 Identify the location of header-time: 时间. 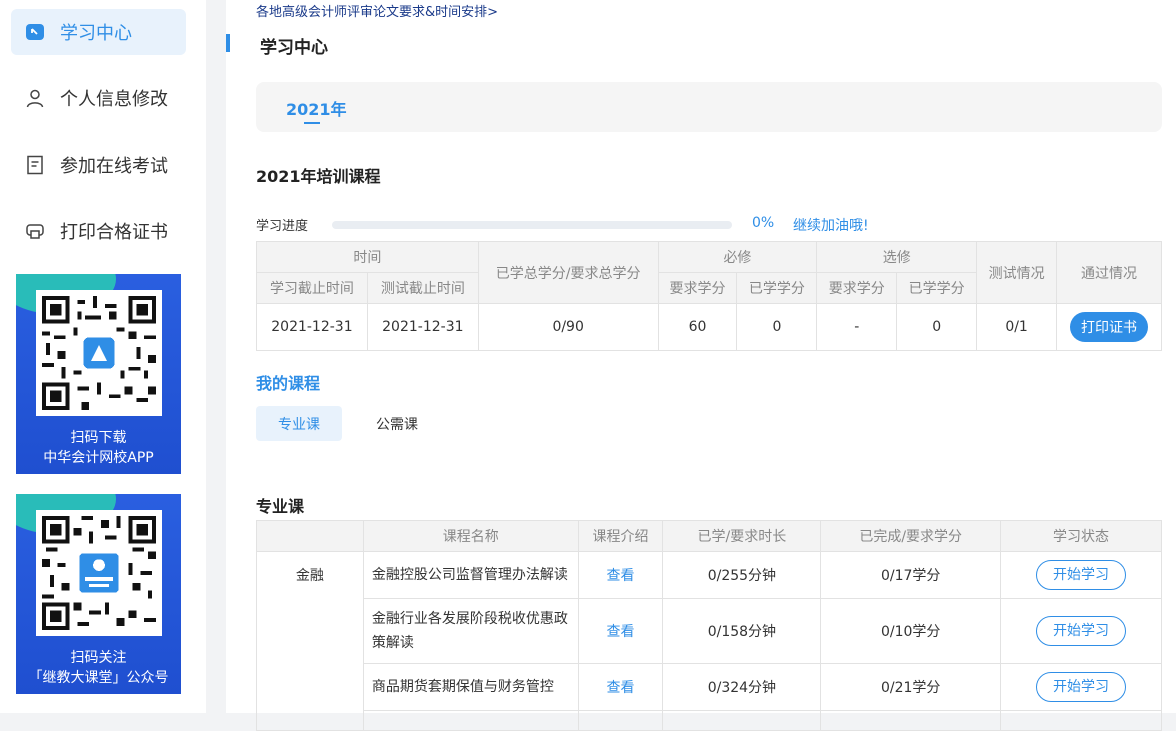
(367, 257).